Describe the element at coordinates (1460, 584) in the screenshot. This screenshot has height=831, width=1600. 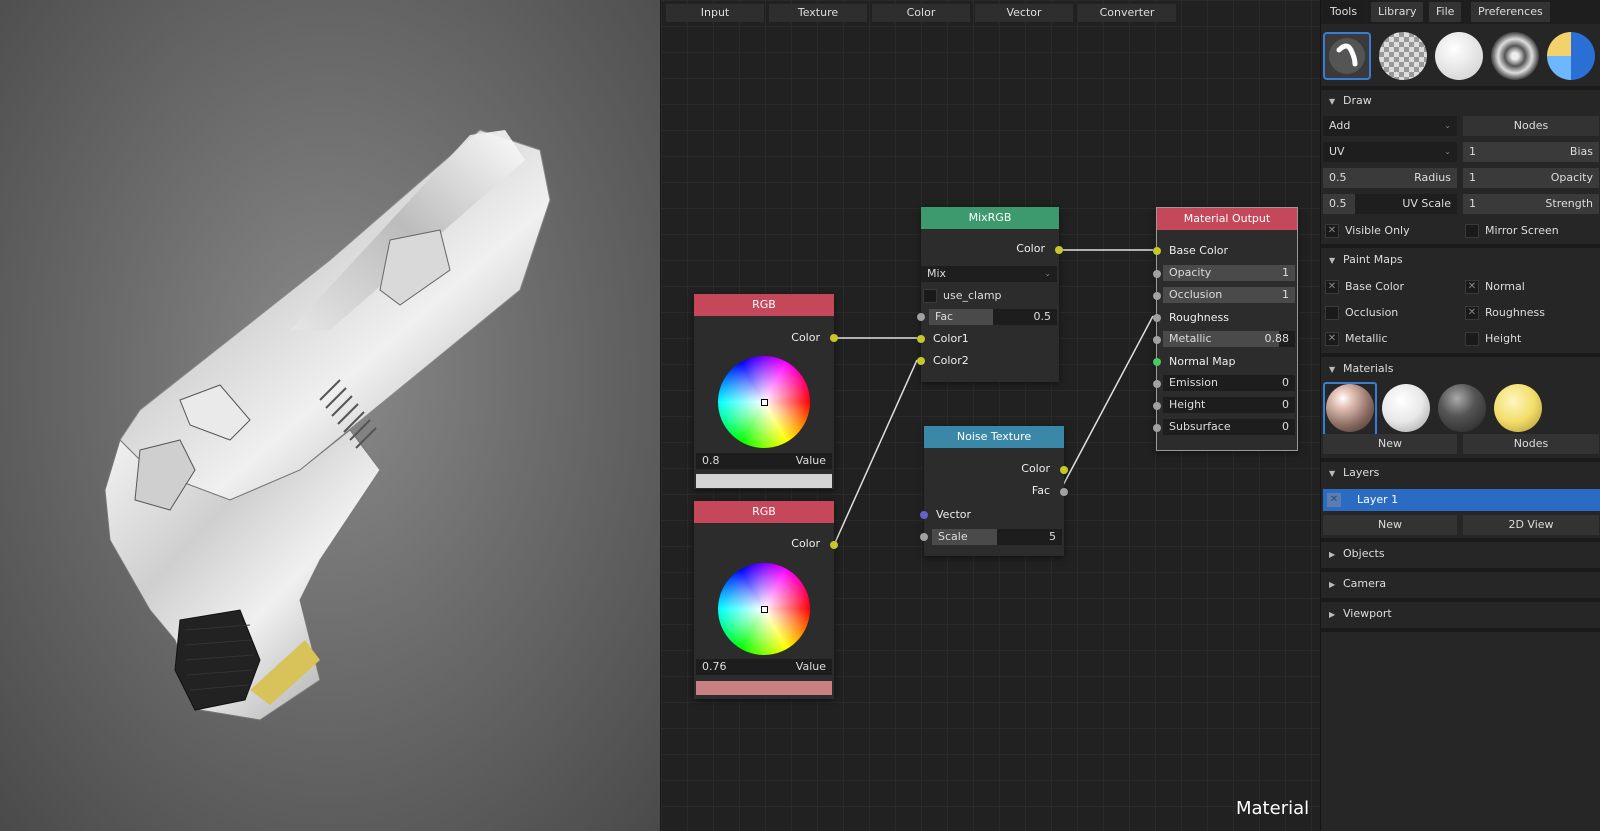
I see `section-camera: ▶ Camera` at that location.